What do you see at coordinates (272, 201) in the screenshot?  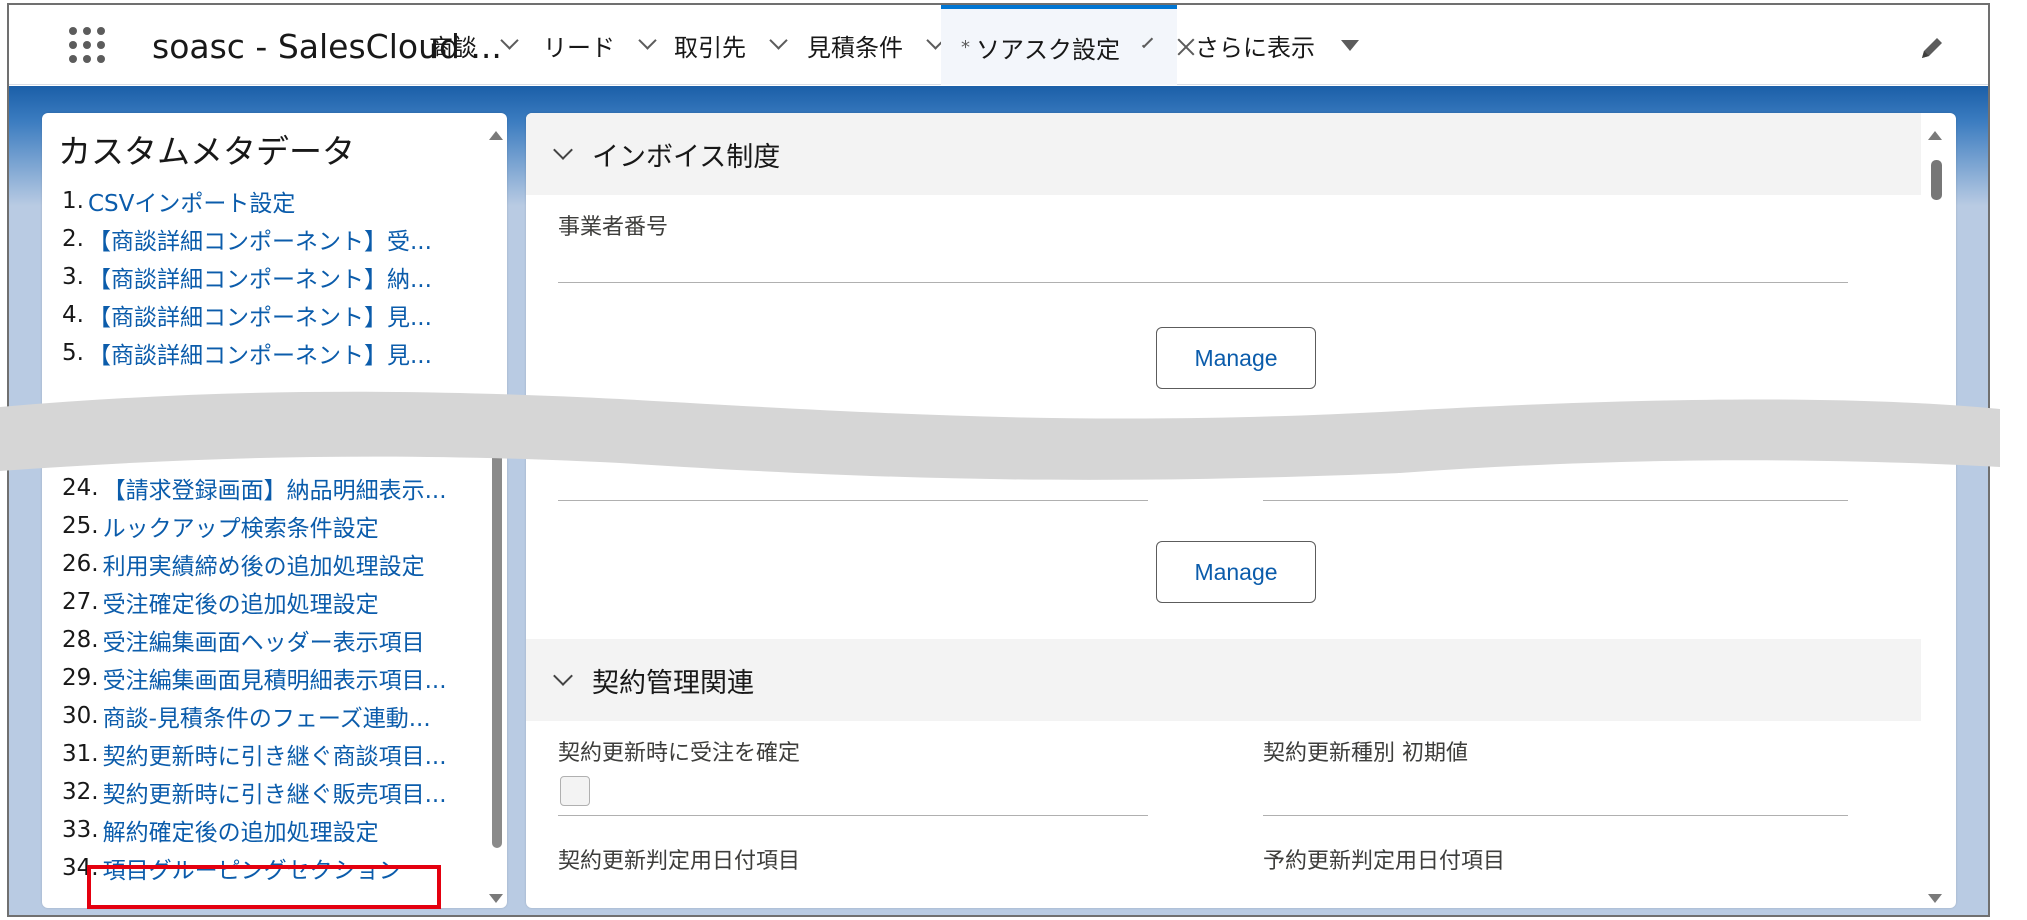 I see `list-item: 1. CSVインポート設定` at bounding box center [272, 201].